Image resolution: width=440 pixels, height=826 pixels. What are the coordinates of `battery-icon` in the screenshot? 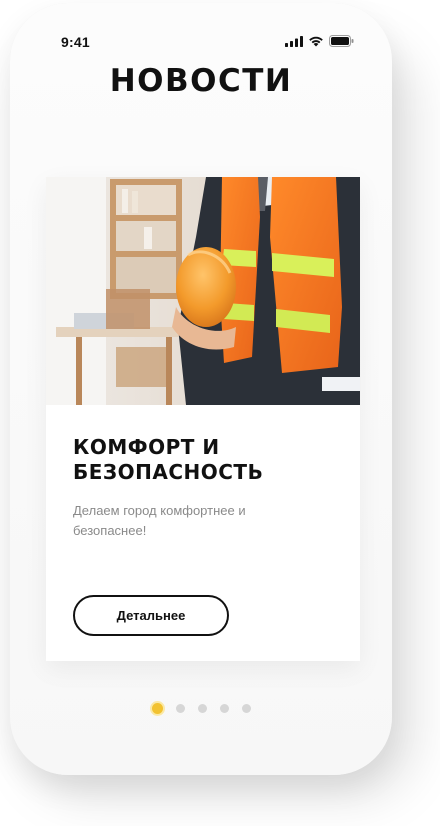 It's located at (341, 41).